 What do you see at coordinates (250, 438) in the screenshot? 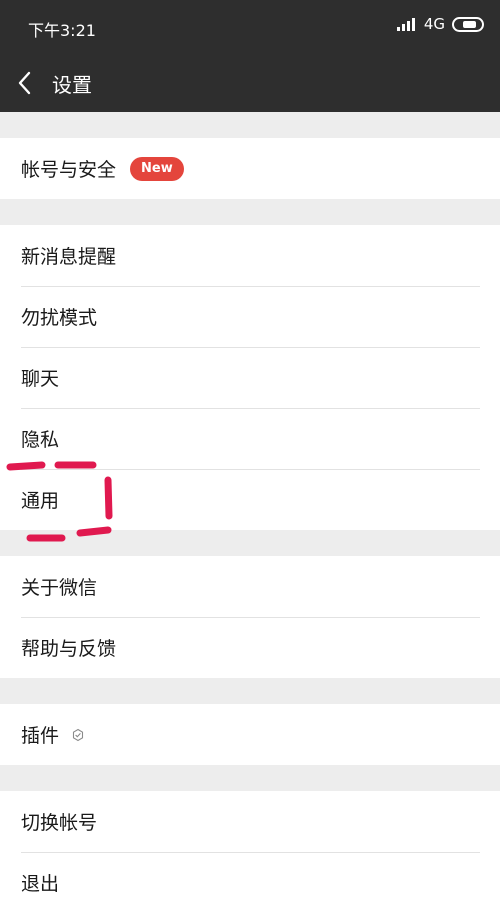
I see `settings-item-privacy: 隐私` at bounding box center [250, 438].